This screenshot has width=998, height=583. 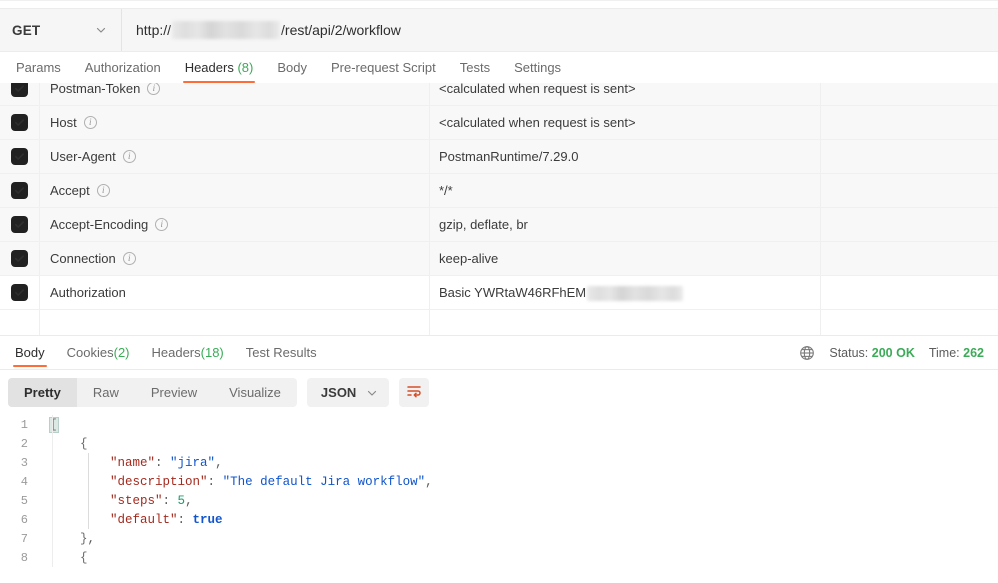 What do you see at coordinates (159, 481) in the screenshot?
I see `token-key: "description"` at bounding box center [159, 481].